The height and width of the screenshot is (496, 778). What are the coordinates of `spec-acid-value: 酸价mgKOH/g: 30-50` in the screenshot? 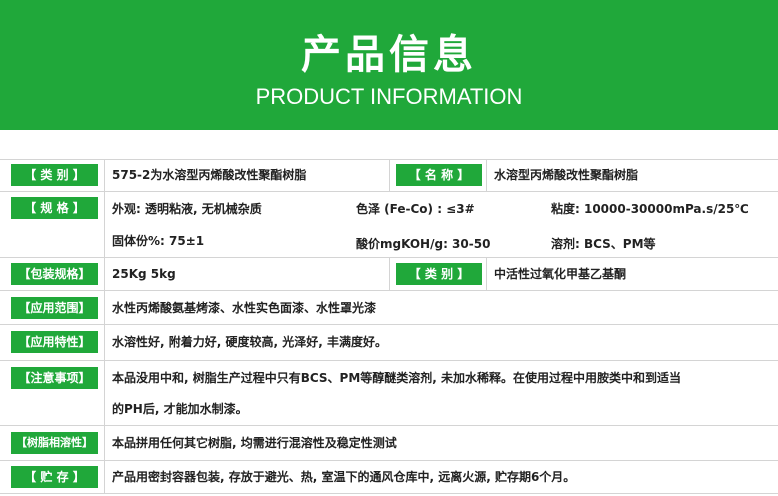 It's located at (423, 244).